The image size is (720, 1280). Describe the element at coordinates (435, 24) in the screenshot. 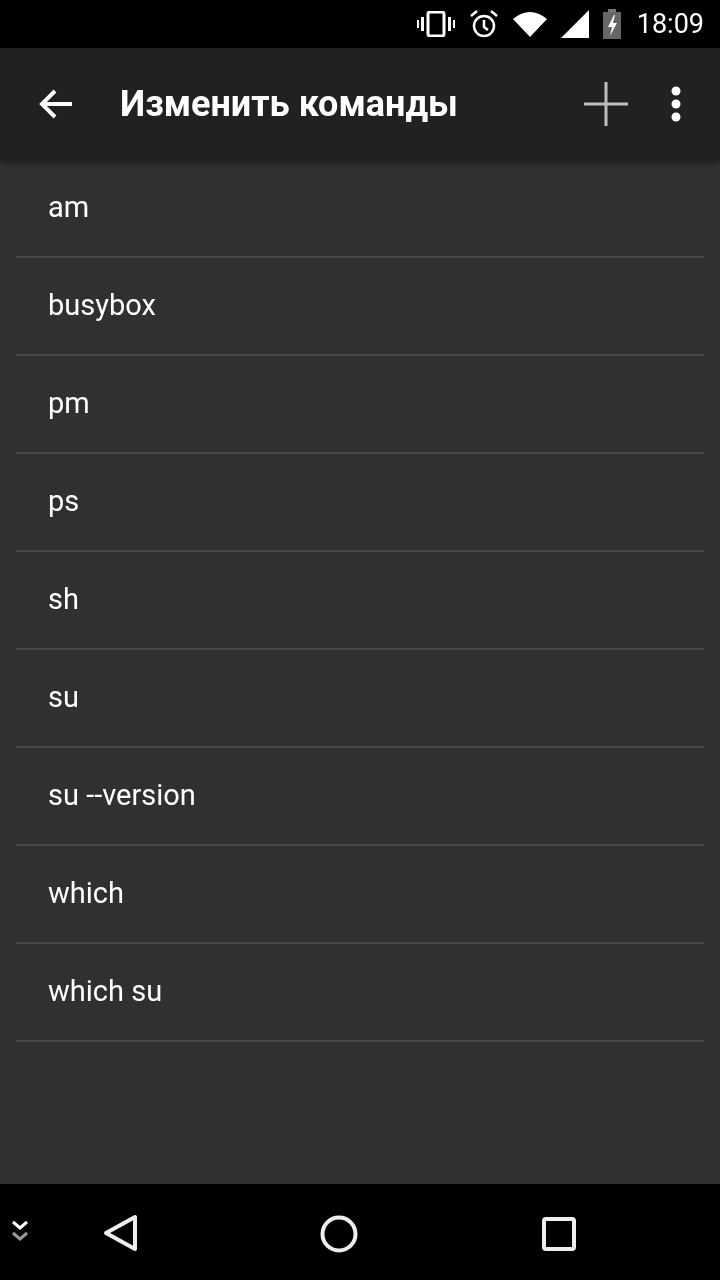

I see `vibrate-icon` at that location.